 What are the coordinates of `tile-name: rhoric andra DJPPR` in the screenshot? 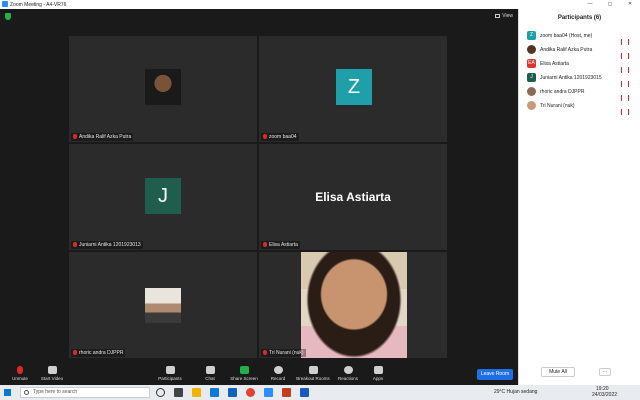 It's located at (98, 353).